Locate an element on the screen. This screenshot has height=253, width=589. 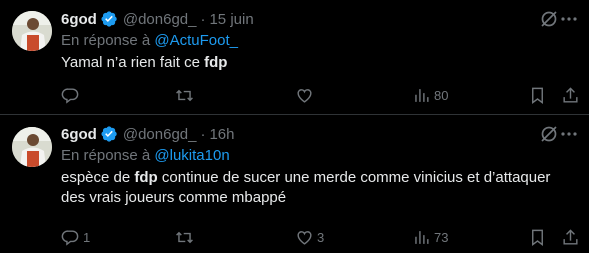
reply-context: En réponse à @lukita10n is located at coordinates (145, 155).